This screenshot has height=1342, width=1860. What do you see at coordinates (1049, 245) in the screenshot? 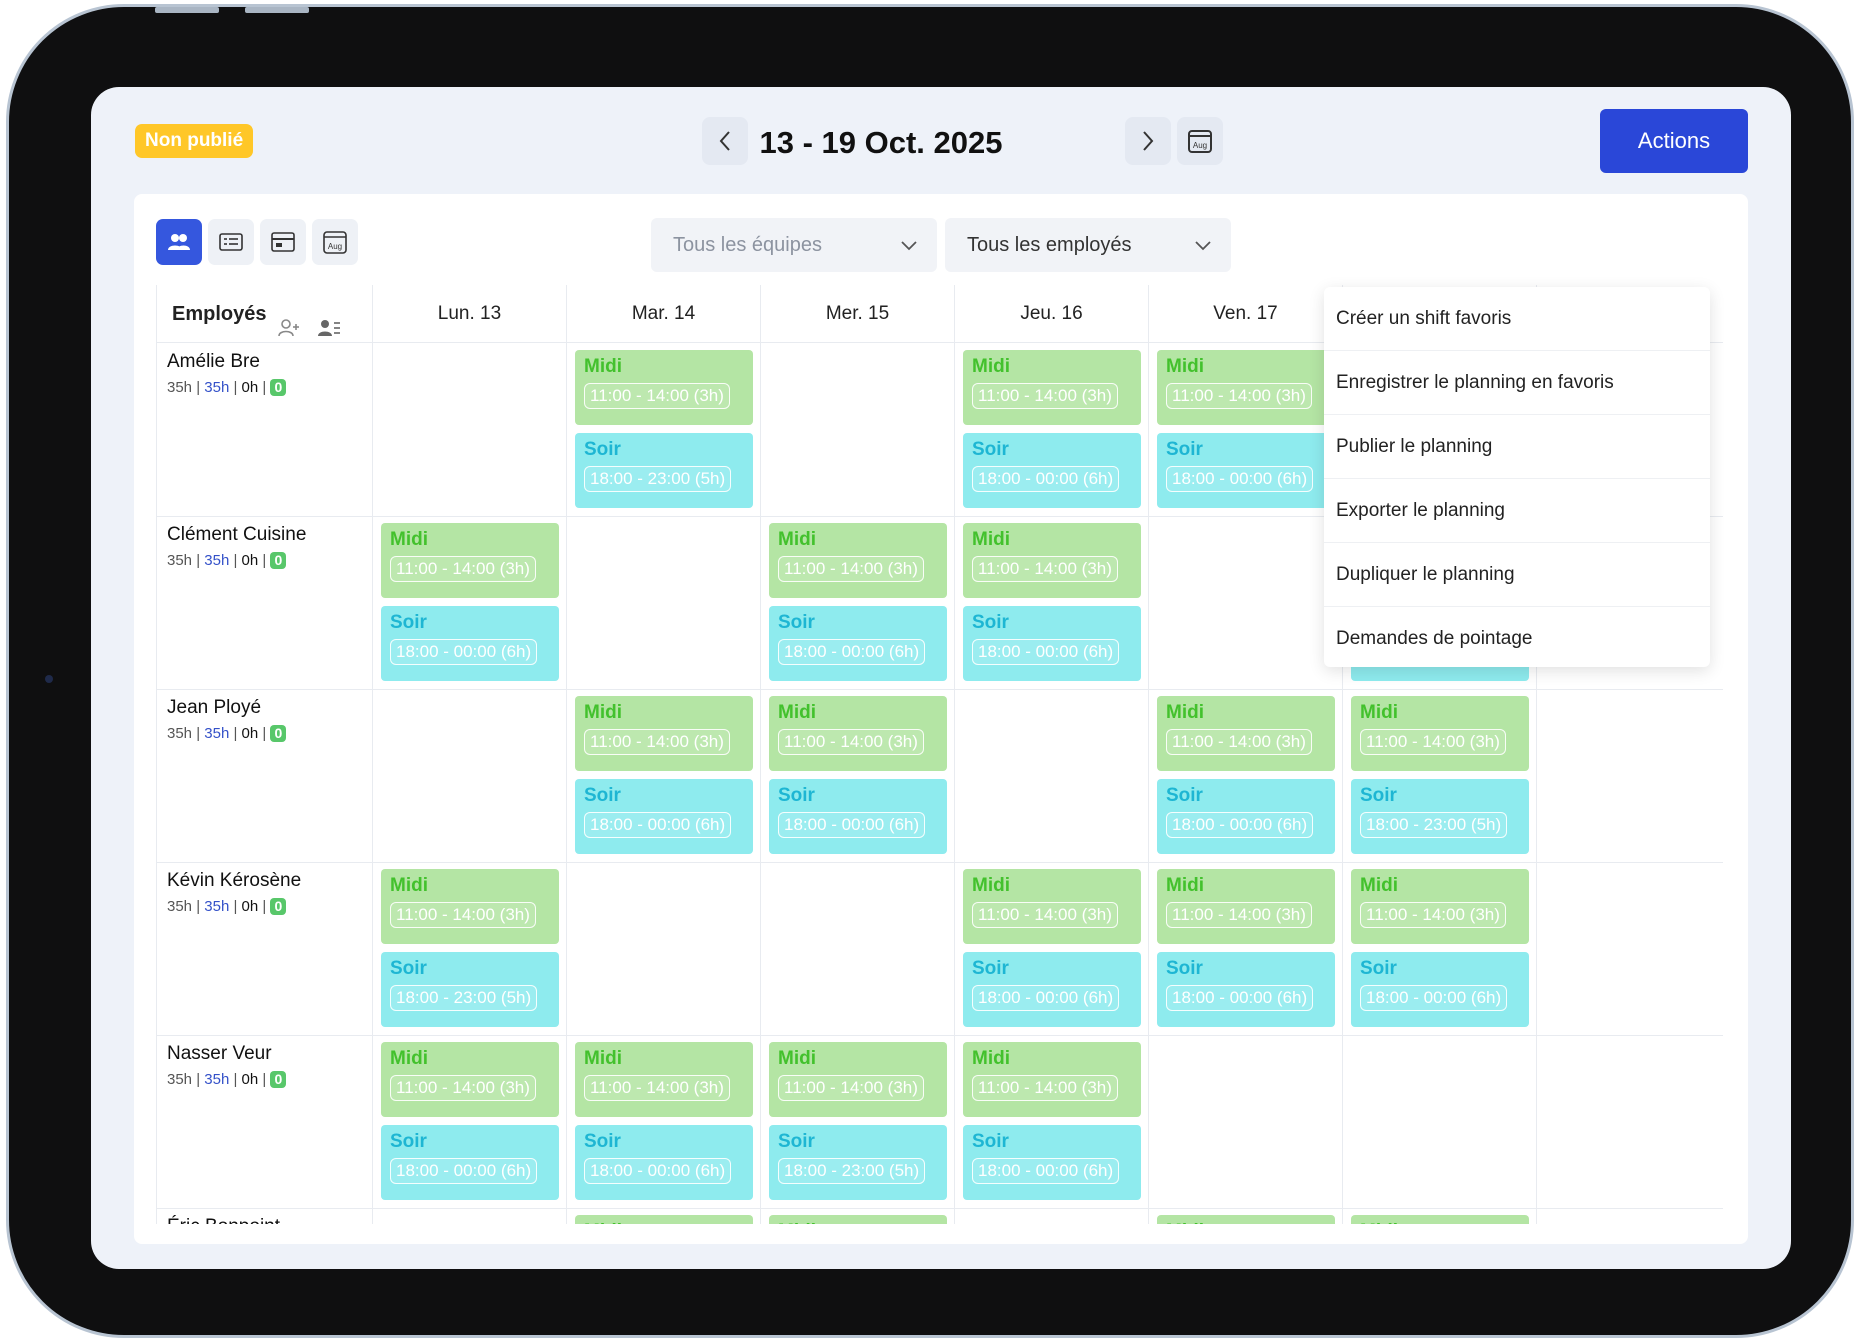
I see `employees-filter-value: Tous les employés` at bounding box center [1049, 245].